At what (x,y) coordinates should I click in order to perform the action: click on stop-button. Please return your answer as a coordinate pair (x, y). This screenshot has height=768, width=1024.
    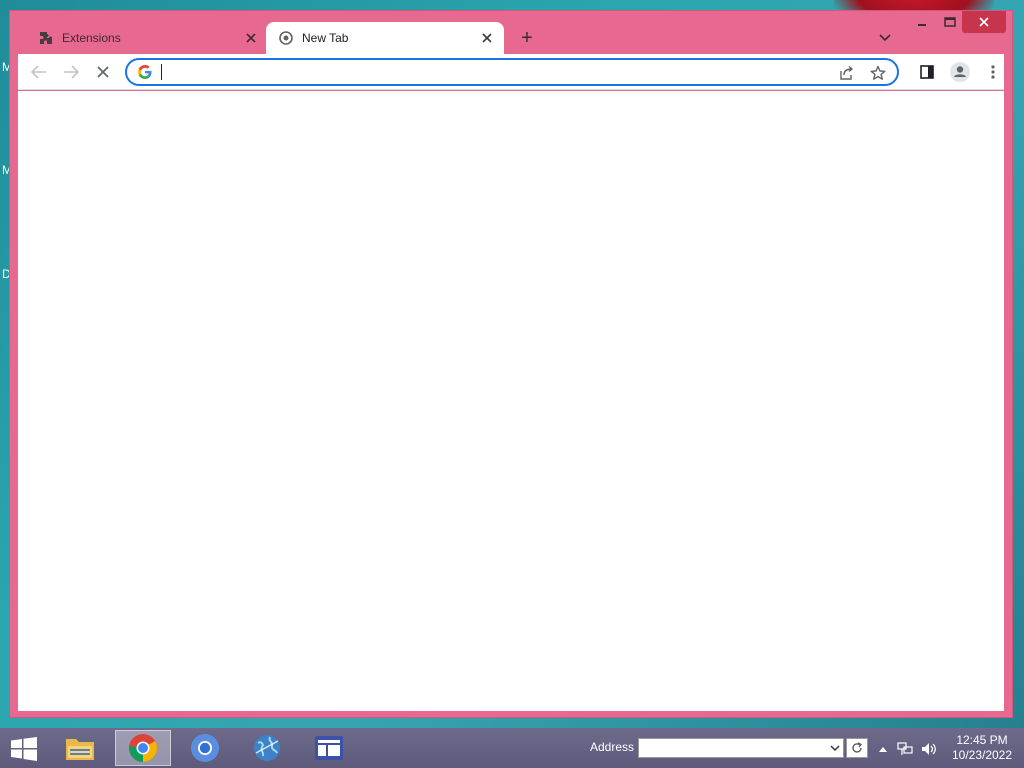
    Looking at the image, I should click on (103, 72).